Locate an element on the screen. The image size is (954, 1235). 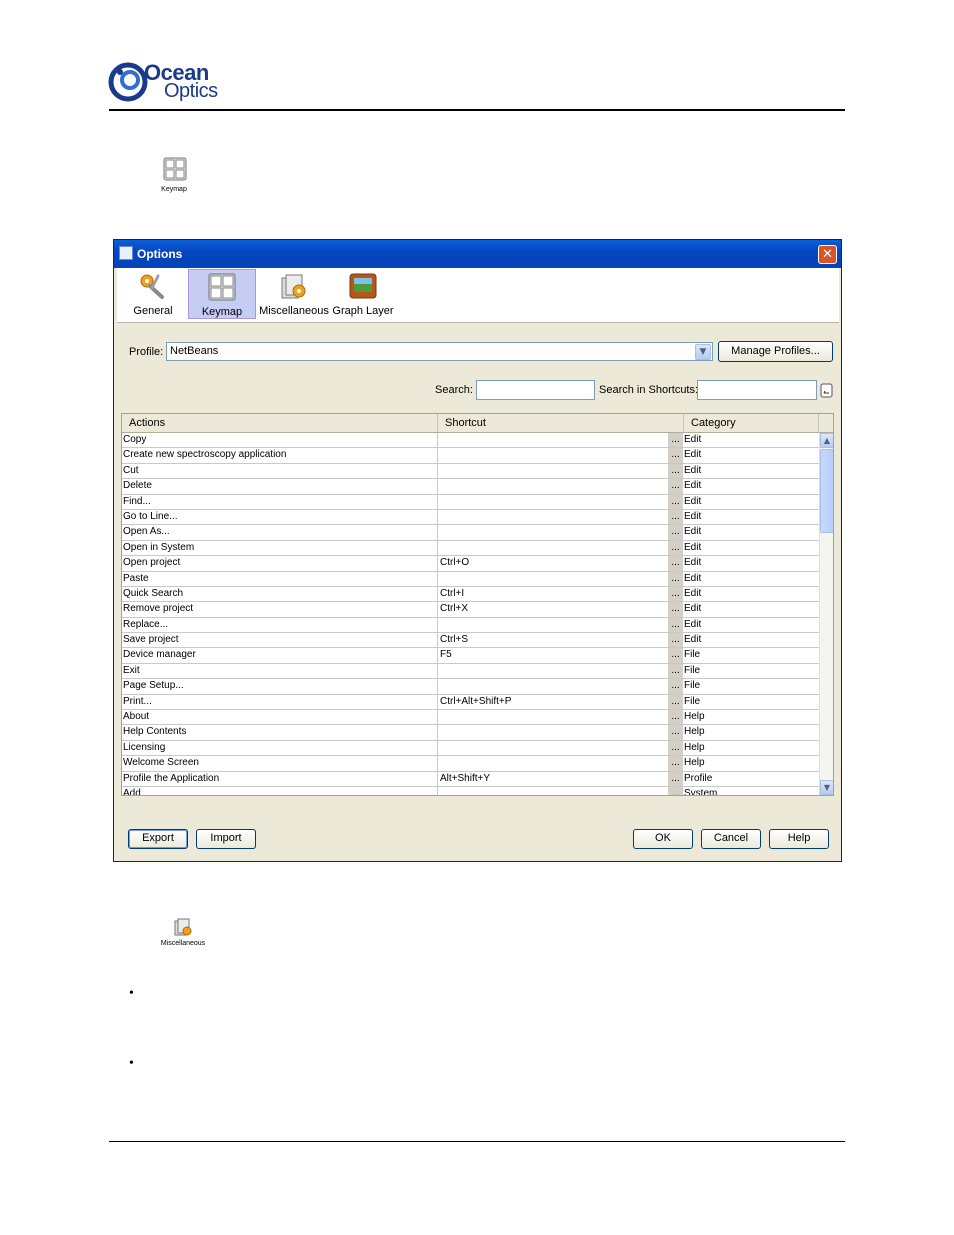
table-row: About... Help is located at coordinates (470, 718).